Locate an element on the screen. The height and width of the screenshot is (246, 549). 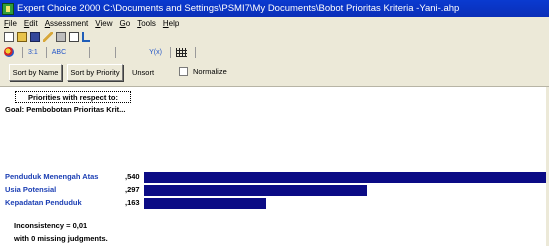
grid-icon is located at coordinates (181, 52).